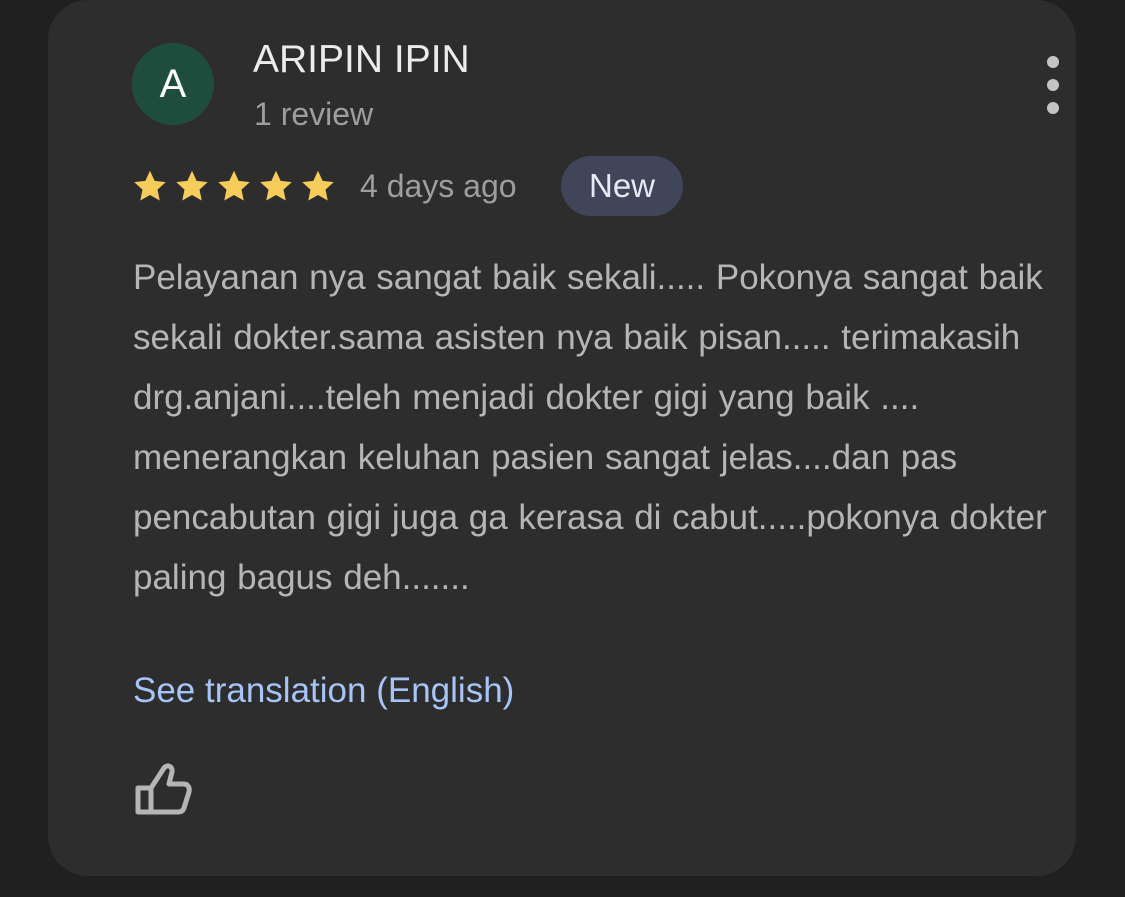 This screenshot has width=1125, height=897. I want to click on like-button, so click(163, 789).